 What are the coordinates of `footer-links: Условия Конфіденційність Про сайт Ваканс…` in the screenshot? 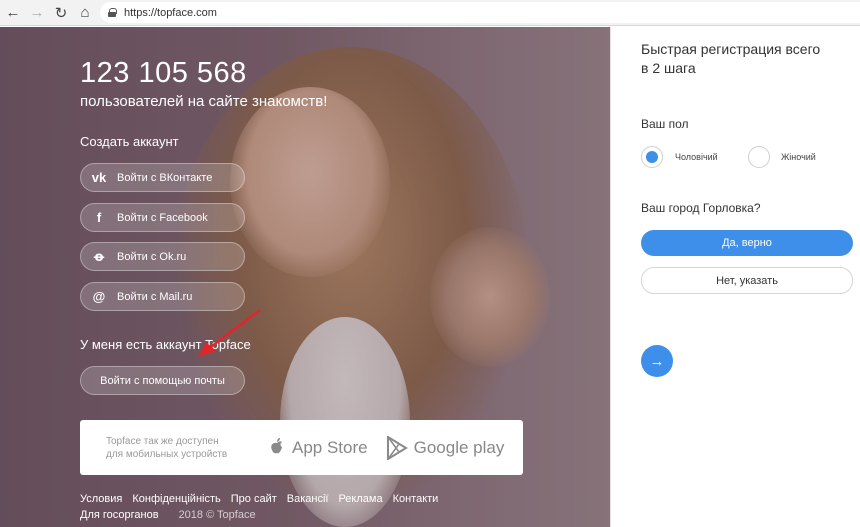 It's located at (259, 499).